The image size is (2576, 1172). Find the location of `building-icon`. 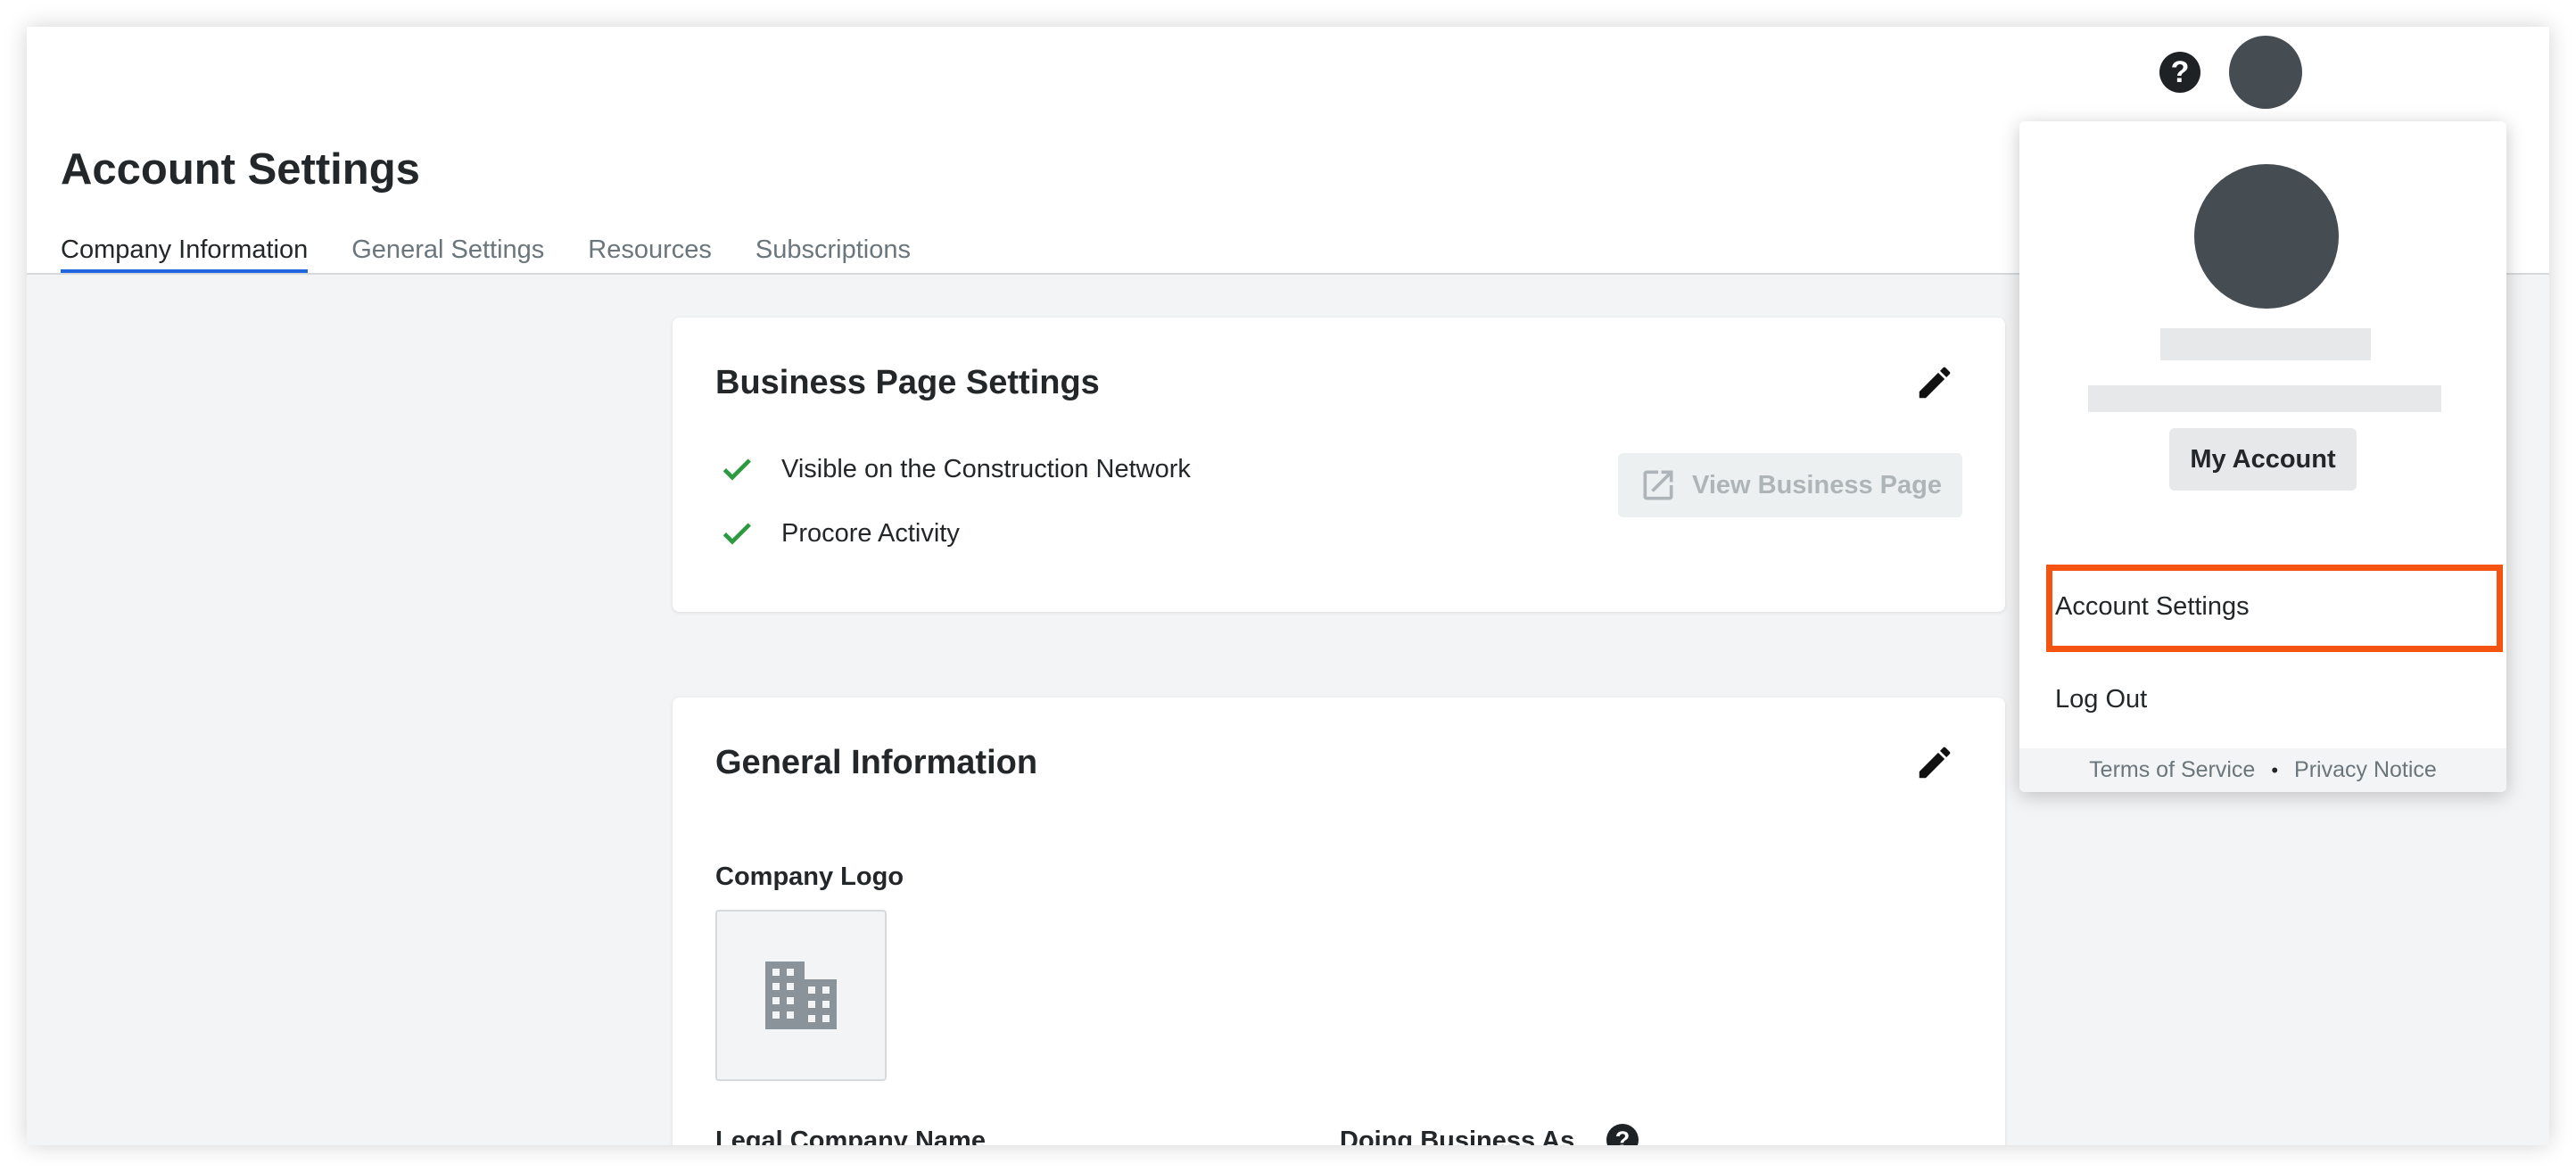

building-icon is located at coordinates (801, 995).